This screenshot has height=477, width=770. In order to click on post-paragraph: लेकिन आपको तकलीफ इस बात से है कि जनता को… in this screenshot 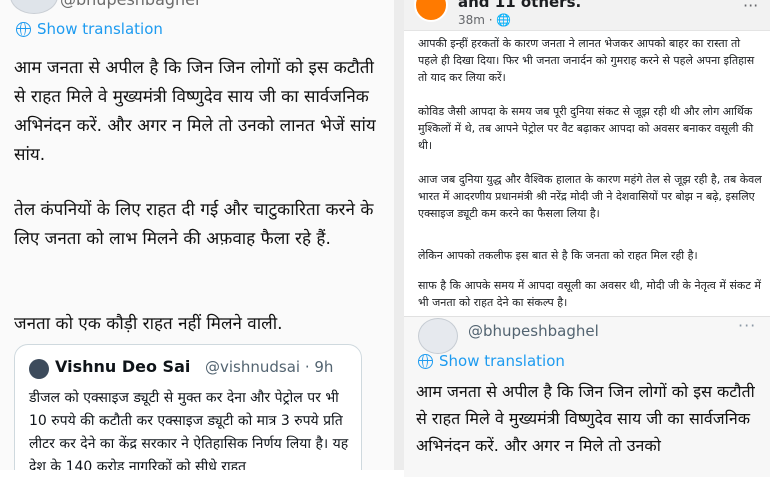, I will do `click(558, 255)`.